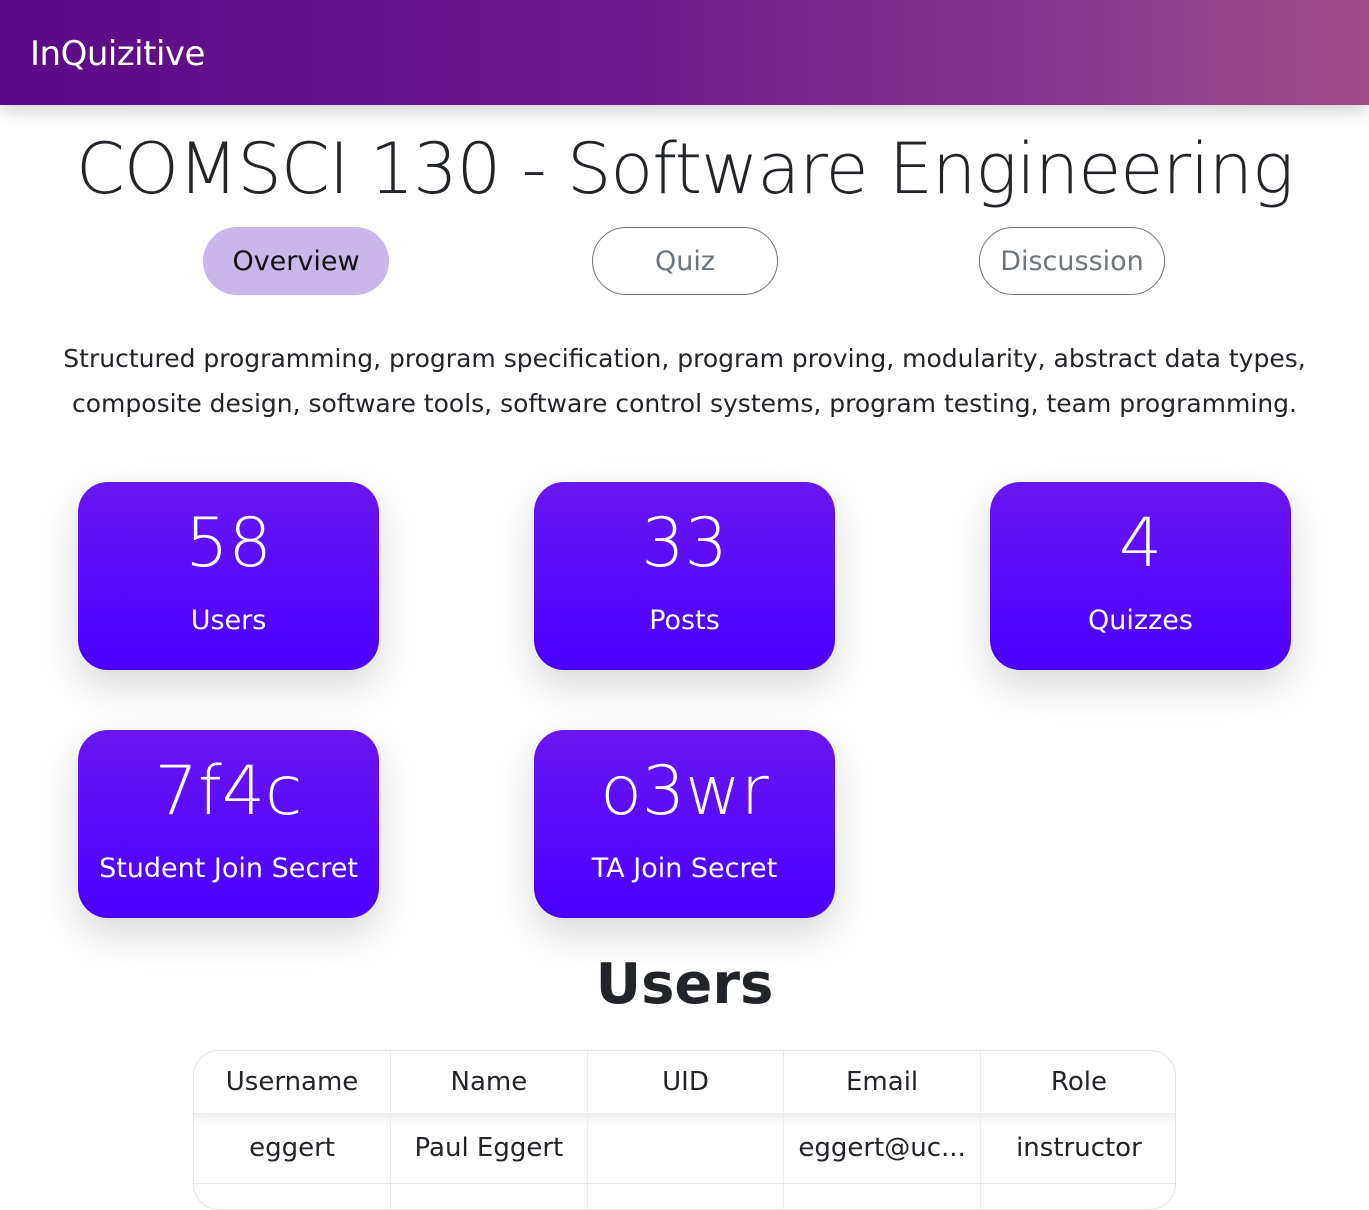  What do you see at coordinates (228, 868) in the screenshot?
I see `stat-label: Student Join Secret` at bounding box center [228, 868].